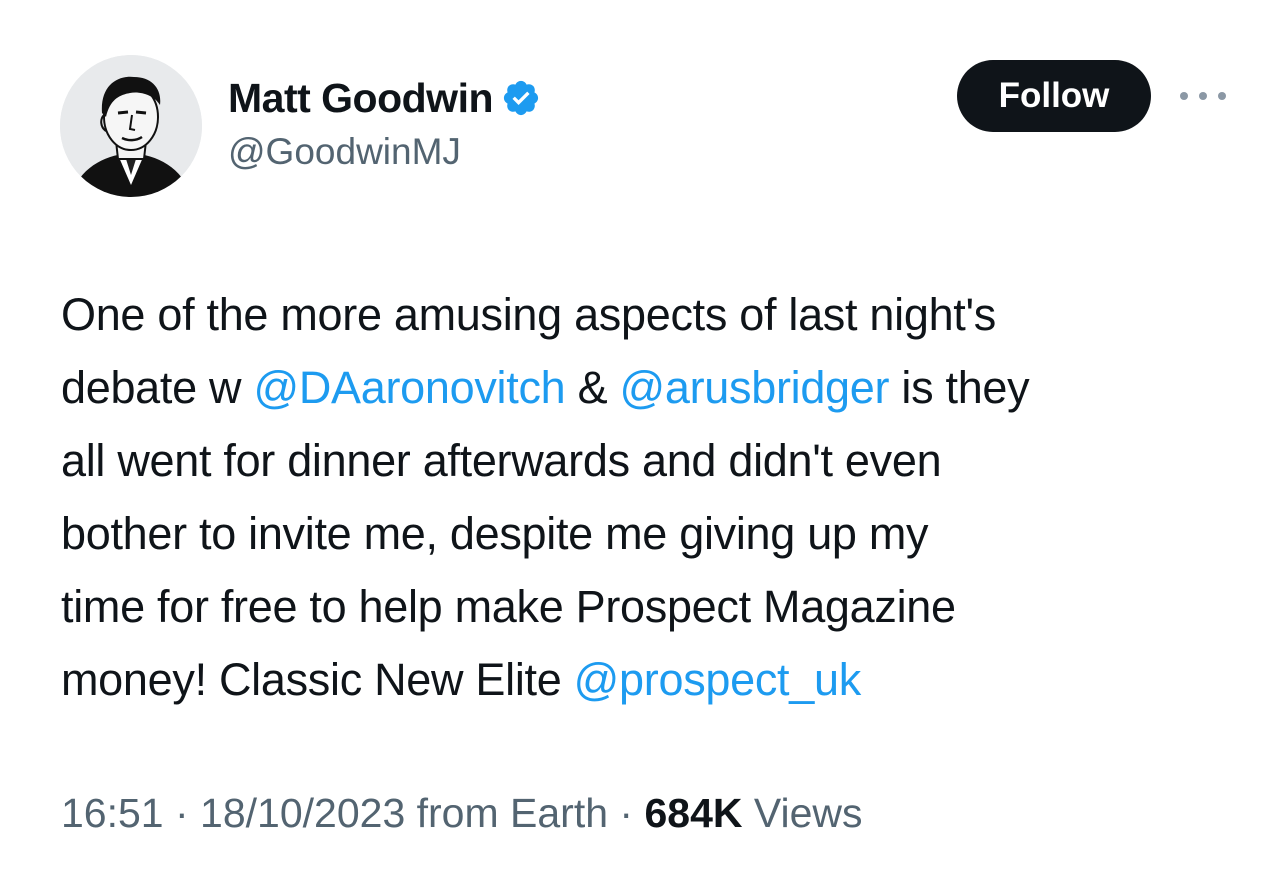 The height and width of the screenshot is (883, 1263). Describe the element at coordinates (802, 813) in the screenshot. I see `views-label: Views` at that location.